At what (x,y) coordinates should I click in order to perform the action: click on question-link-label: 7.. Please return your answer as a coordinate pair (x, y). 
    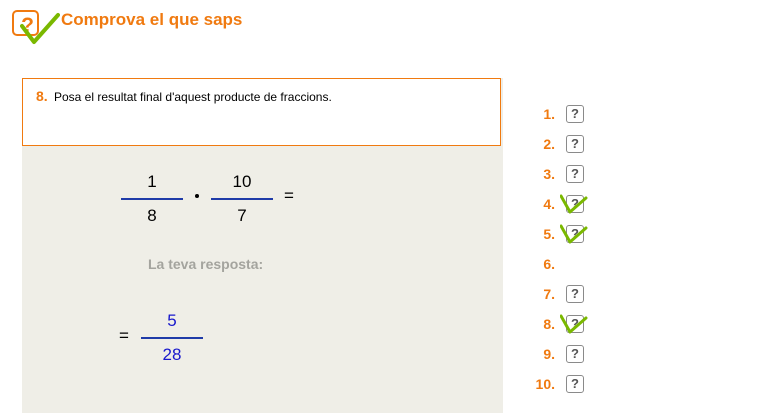
    Looking at the image, I should click on (549, 294).